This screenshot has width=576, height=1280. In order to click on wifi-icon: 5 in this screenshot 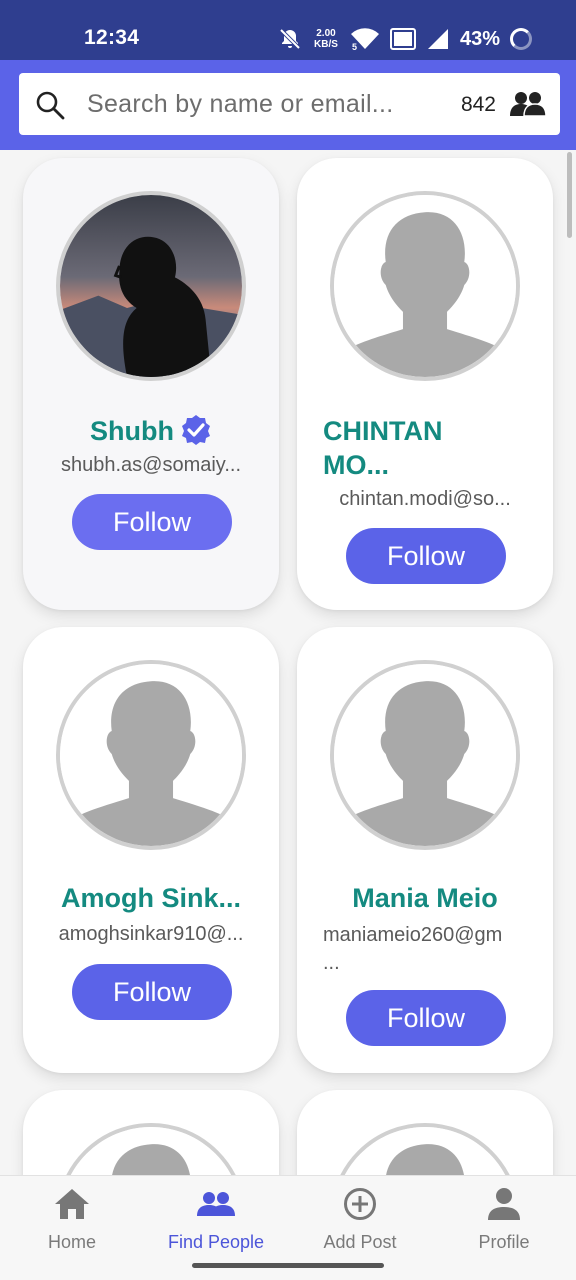, I will do `click(364, 39)`.